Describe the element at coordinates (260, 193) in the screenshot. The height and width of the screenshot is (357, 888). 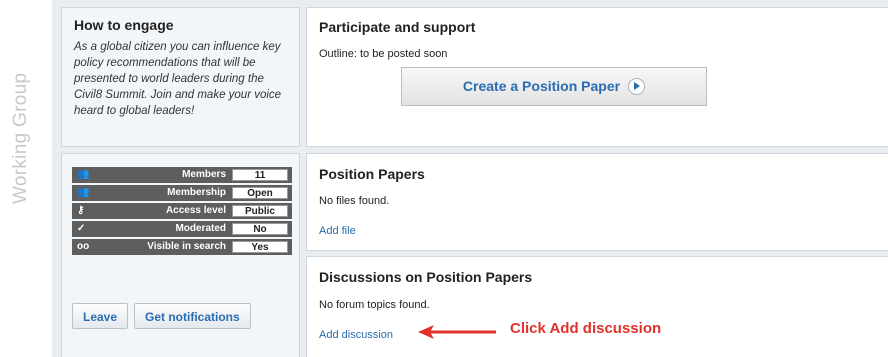
I see `stat-value: Open` at that location.